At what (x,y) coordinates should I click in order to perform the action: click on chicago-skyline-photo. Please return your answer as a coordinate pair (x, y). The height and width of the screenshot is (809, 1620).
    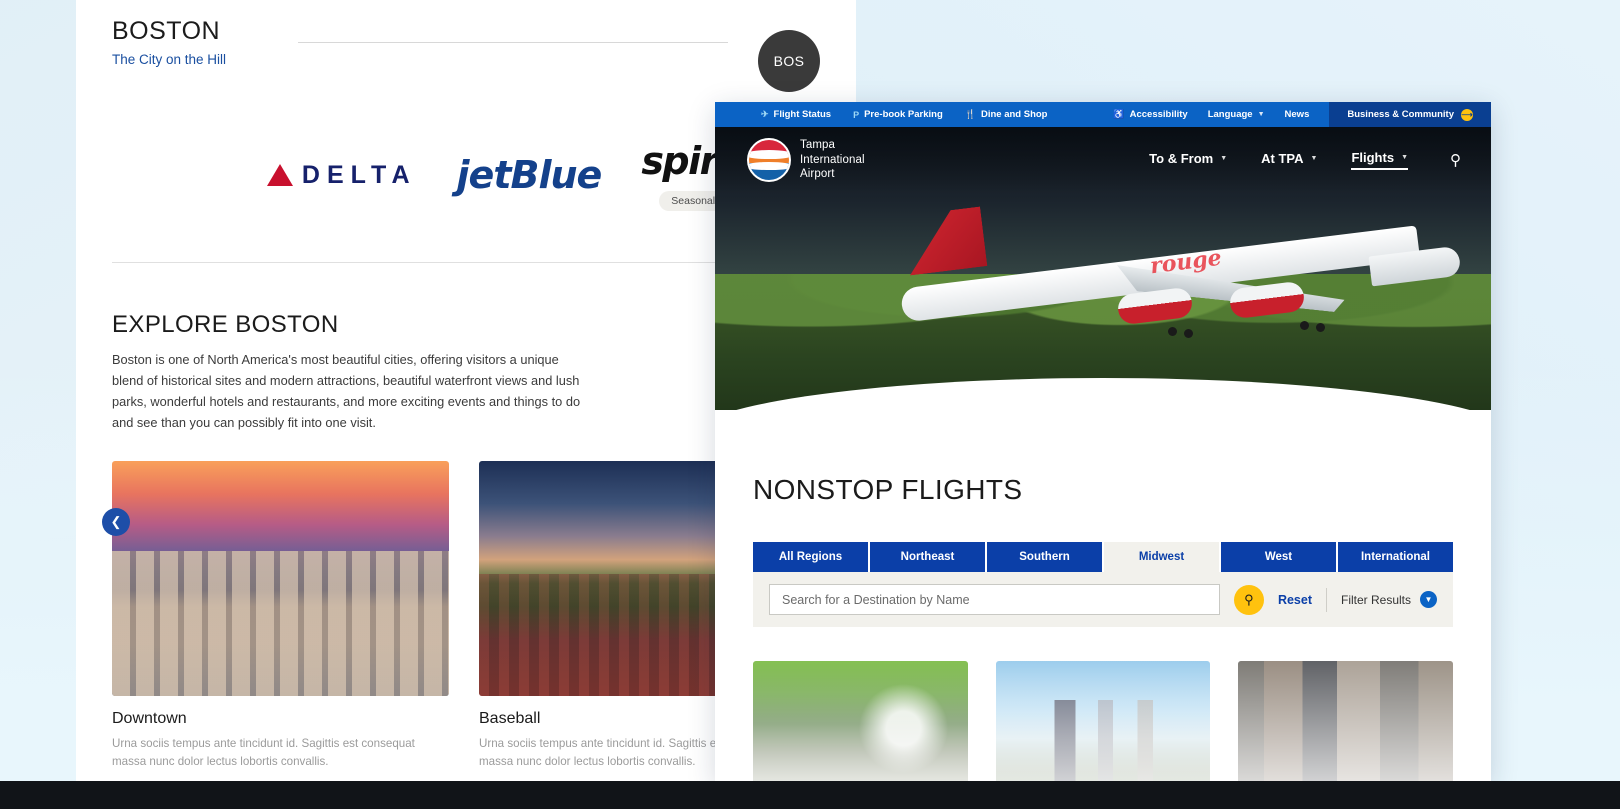
    Looking at the image, I should click on (1103, 721).